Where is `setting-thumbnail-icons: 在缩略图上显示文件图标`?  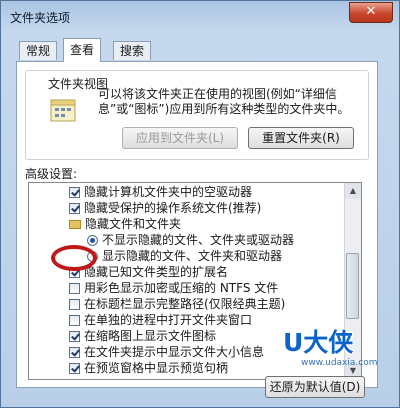 setting-thumbnail-icons: 在缩略图上显示文件图标 is located at coordinates (142, 336).